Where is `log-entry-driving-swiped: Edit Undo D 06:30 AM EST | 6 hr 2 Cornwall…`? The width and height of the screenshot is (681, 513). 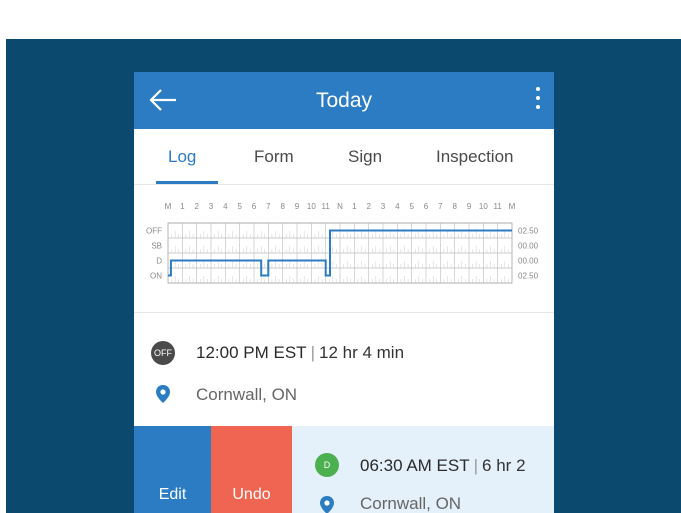
log-entry-driving-swiped: Edit Undo D 06:30 AM EST | 6 hr 2 Cornwall… is located at coordinates (344, 469).